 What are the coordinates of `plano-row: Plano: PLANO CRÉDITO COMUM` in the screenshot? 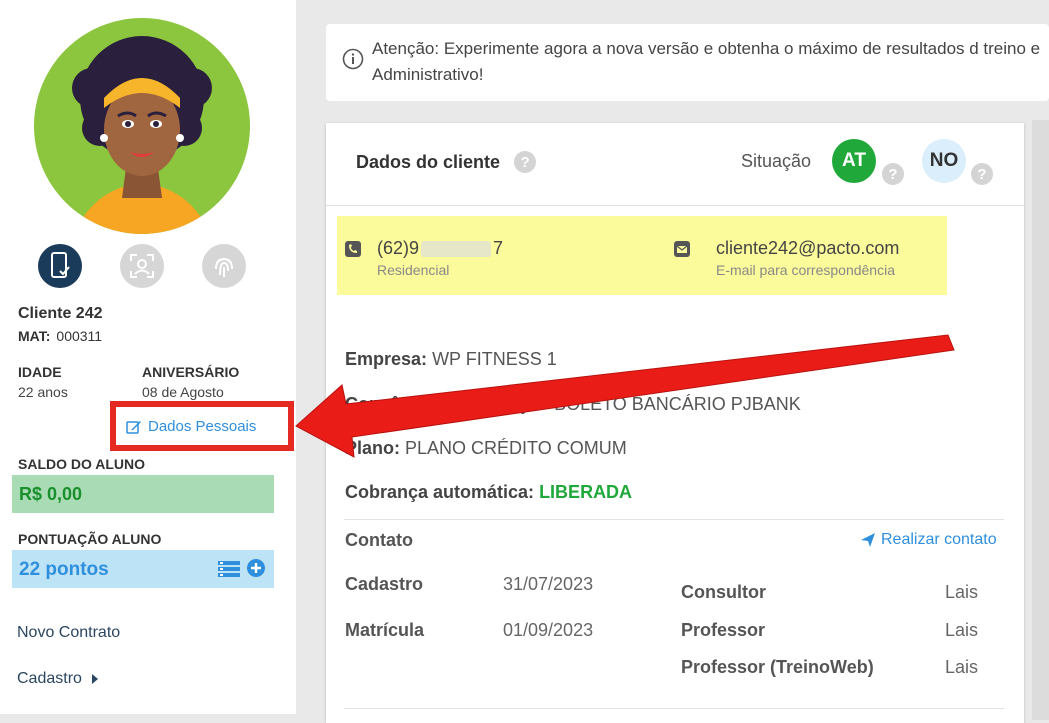 It's located at (486, 448).